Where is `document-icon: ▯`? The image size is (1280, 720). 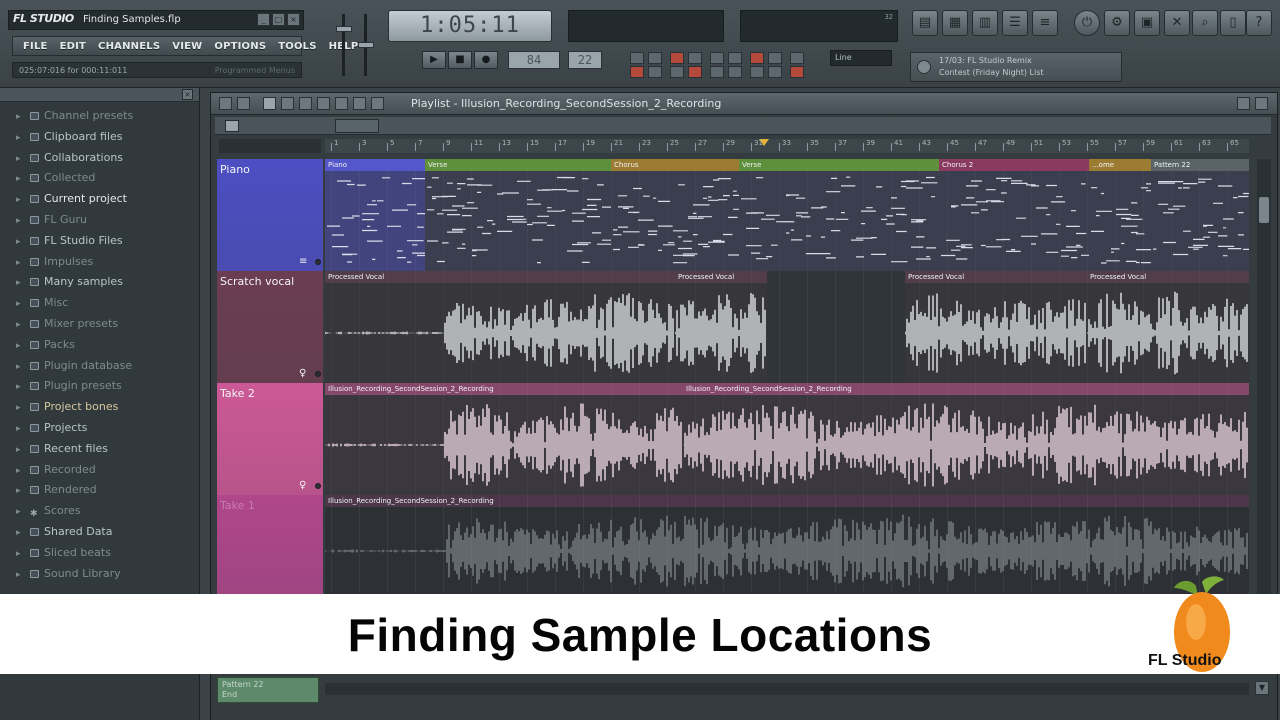 document-icon: ▯ is located at coordinates (1233, 23).